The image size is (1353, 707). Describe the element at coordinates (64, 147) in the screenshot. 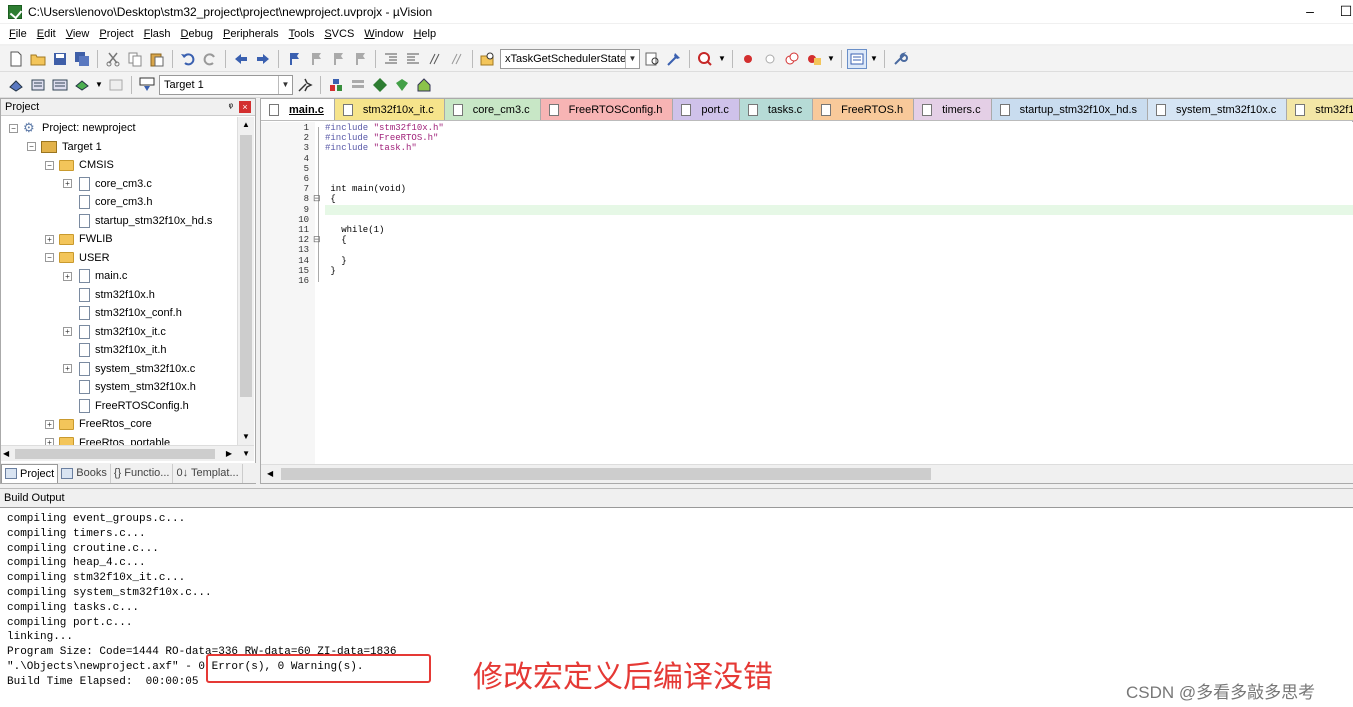

I see `tree-item: − Target 1` at that location.